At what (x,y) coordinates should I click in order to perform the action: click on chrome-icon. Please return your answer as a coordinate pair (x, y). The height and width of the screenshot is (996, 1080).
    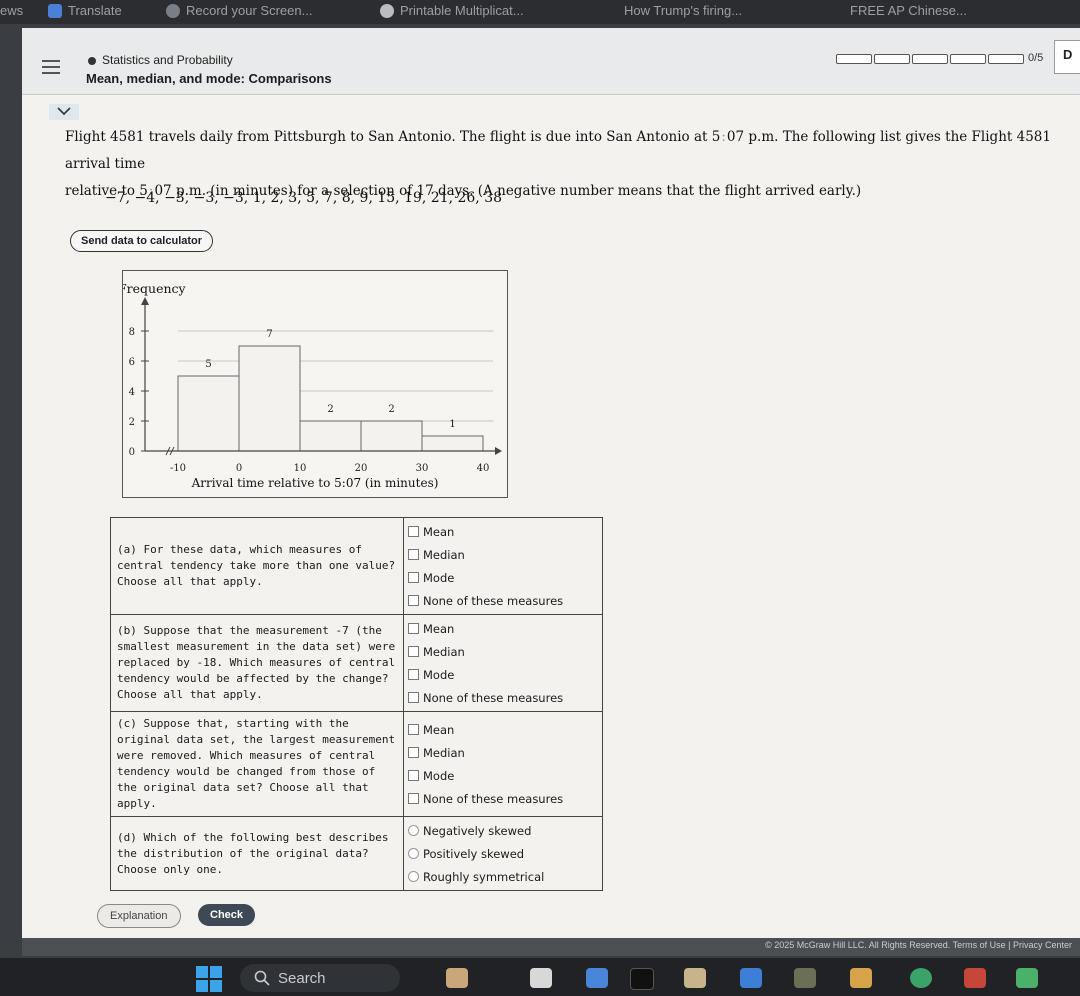
    Looking at the image, I should click on (921, 978).